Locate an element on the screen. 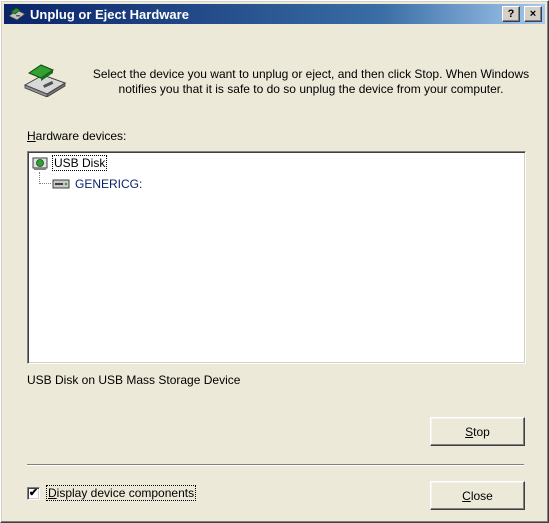  display-components-label: Display device components is located at coordinates (121, 493).